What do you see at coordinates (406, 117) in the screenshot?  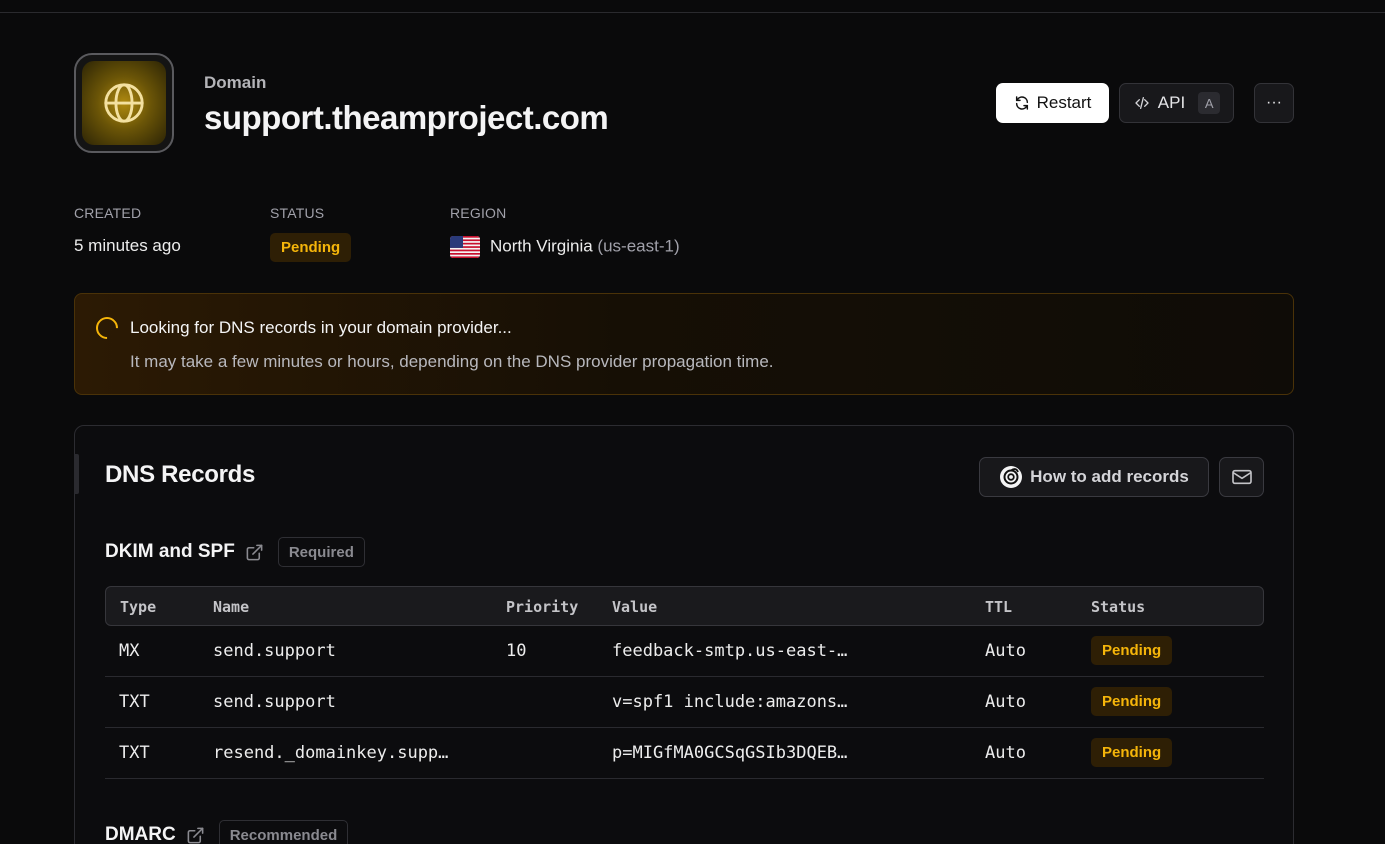 I see `page-title: support.theamproject.com` at bounding box center [406, 117].